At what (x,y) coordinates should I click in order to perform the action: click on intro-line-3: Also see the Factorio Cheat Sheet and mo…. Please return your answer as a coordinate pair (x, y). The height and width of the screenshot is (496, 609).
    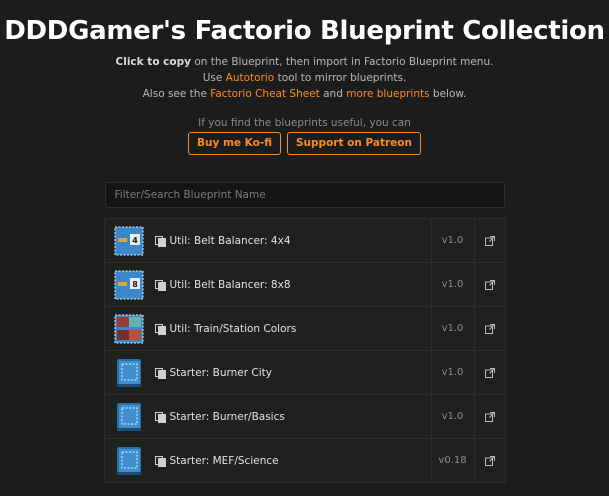
    Looking at the image, I should click on (304, 94).